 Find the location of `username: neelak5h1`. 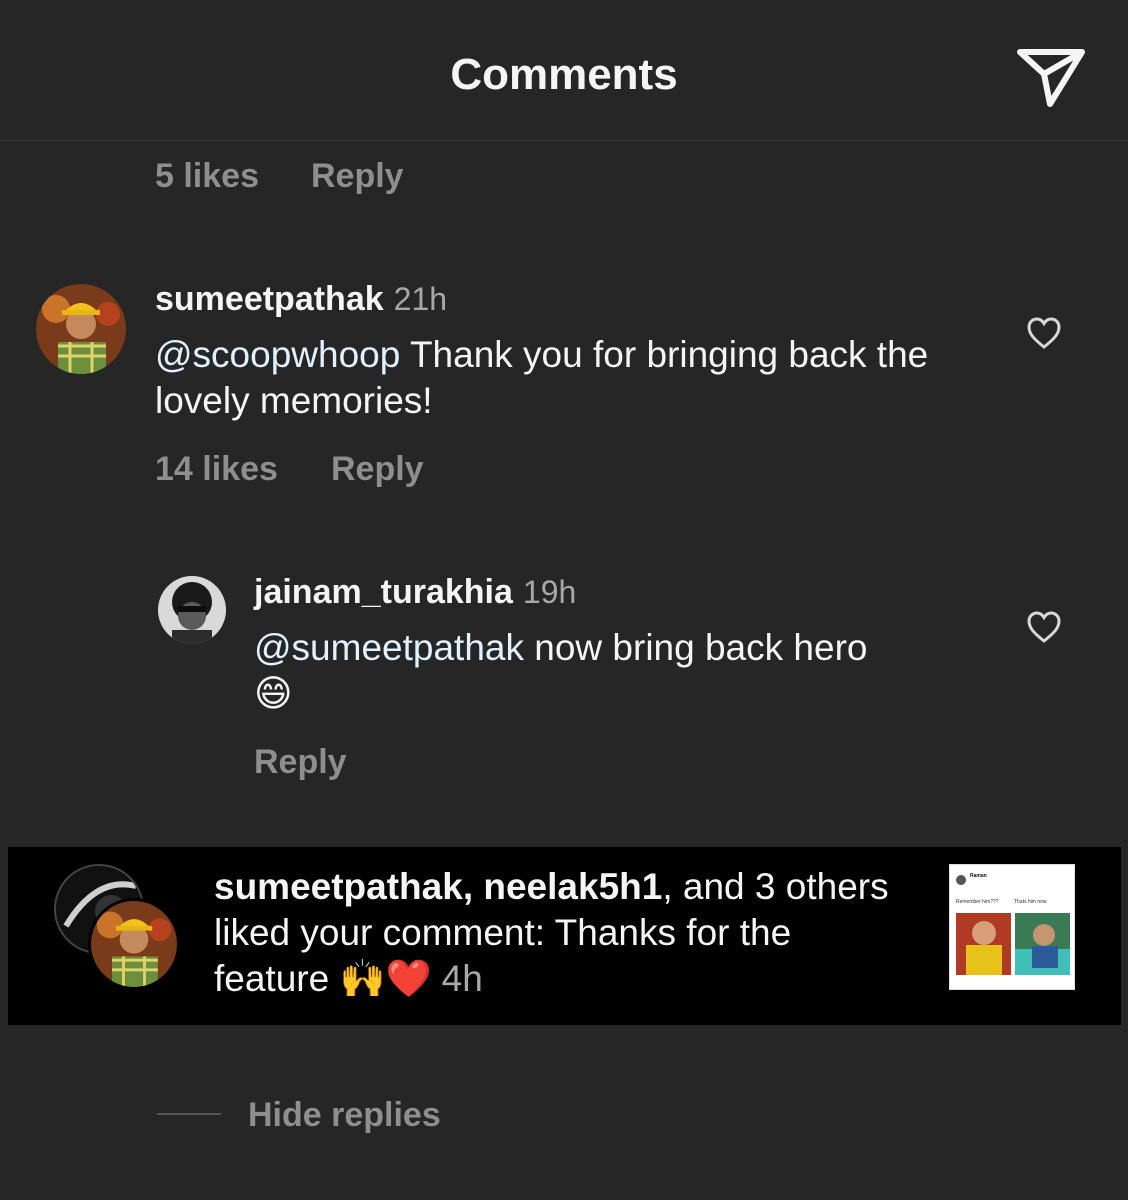

username: neelak5h1 is located at coordinates (573, 886).